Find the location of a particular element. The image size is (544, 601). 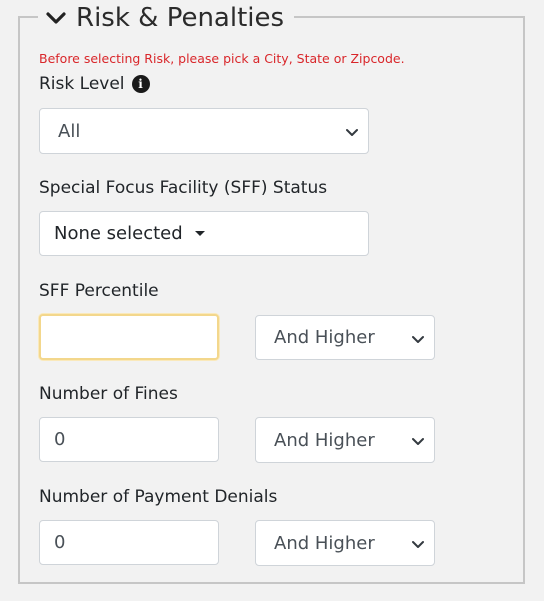

fines-label: Number of Fines is located at coordinates (108, 394).